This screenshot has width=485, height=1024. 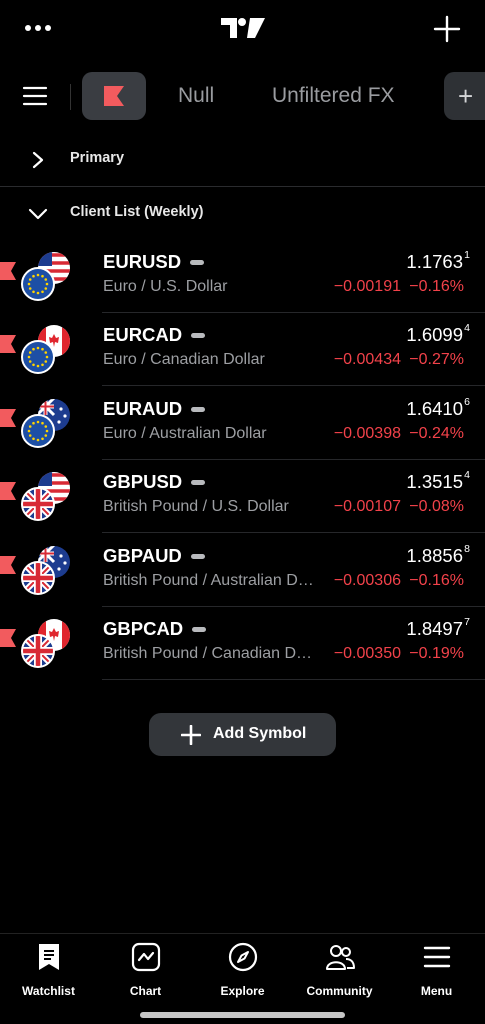 What do you see at coordinates (436, 969) in the screenshot?
I see `nav-menu: Menu` at bounding box center [436, 969].